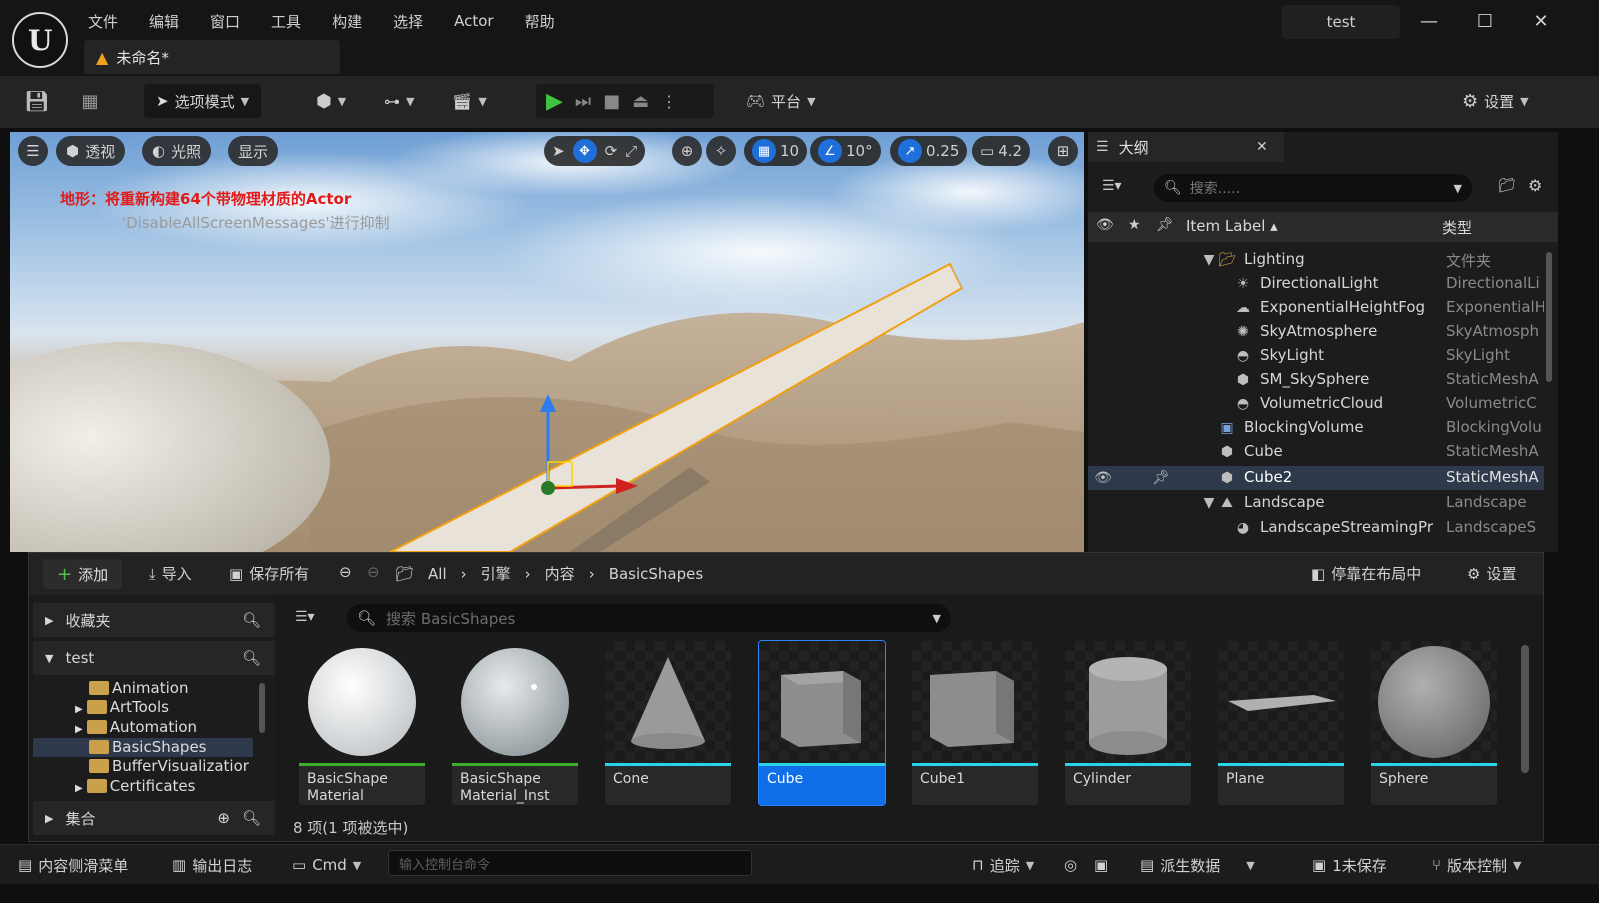  I want to click on menu-help: 帮助, so click(547, 21).